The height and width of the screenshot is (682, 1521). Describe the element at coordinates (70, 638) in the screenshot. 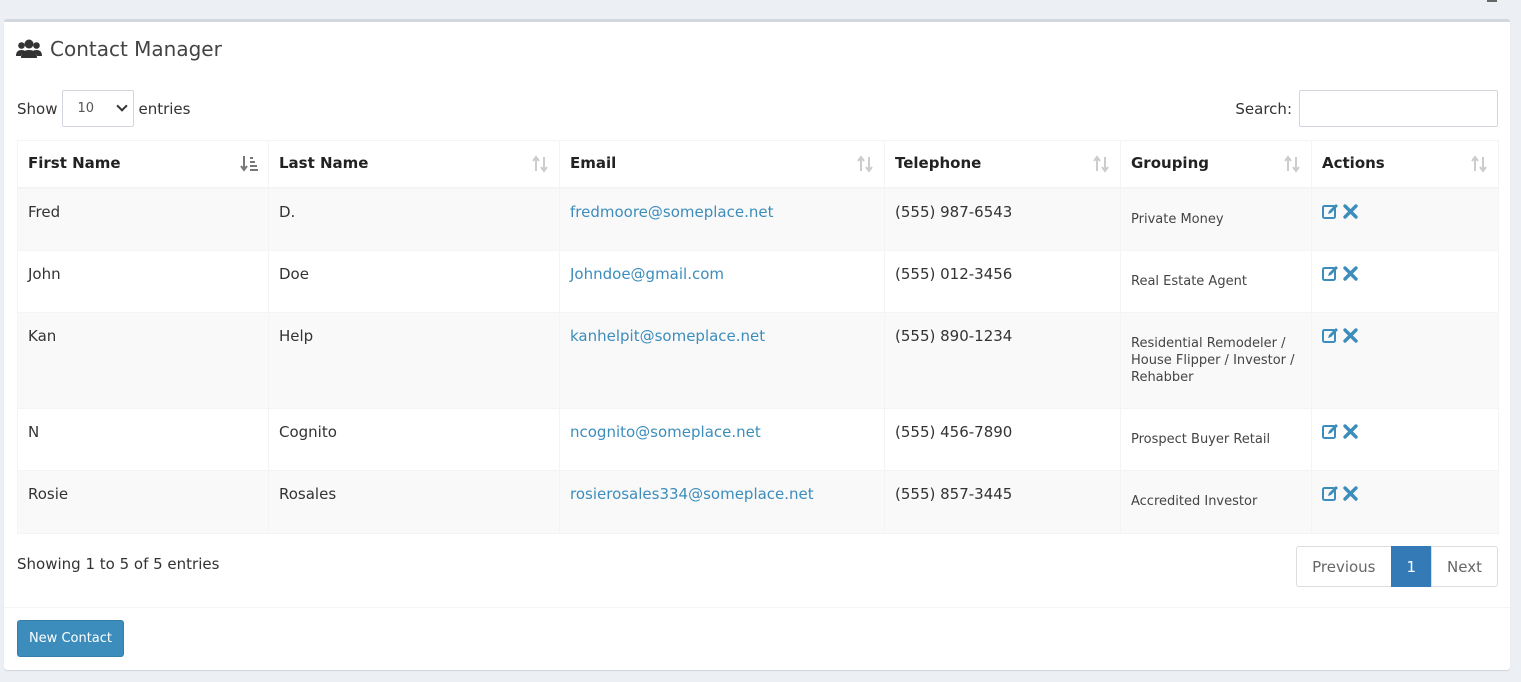

I see `new-contact-button: New Contact` at that location.